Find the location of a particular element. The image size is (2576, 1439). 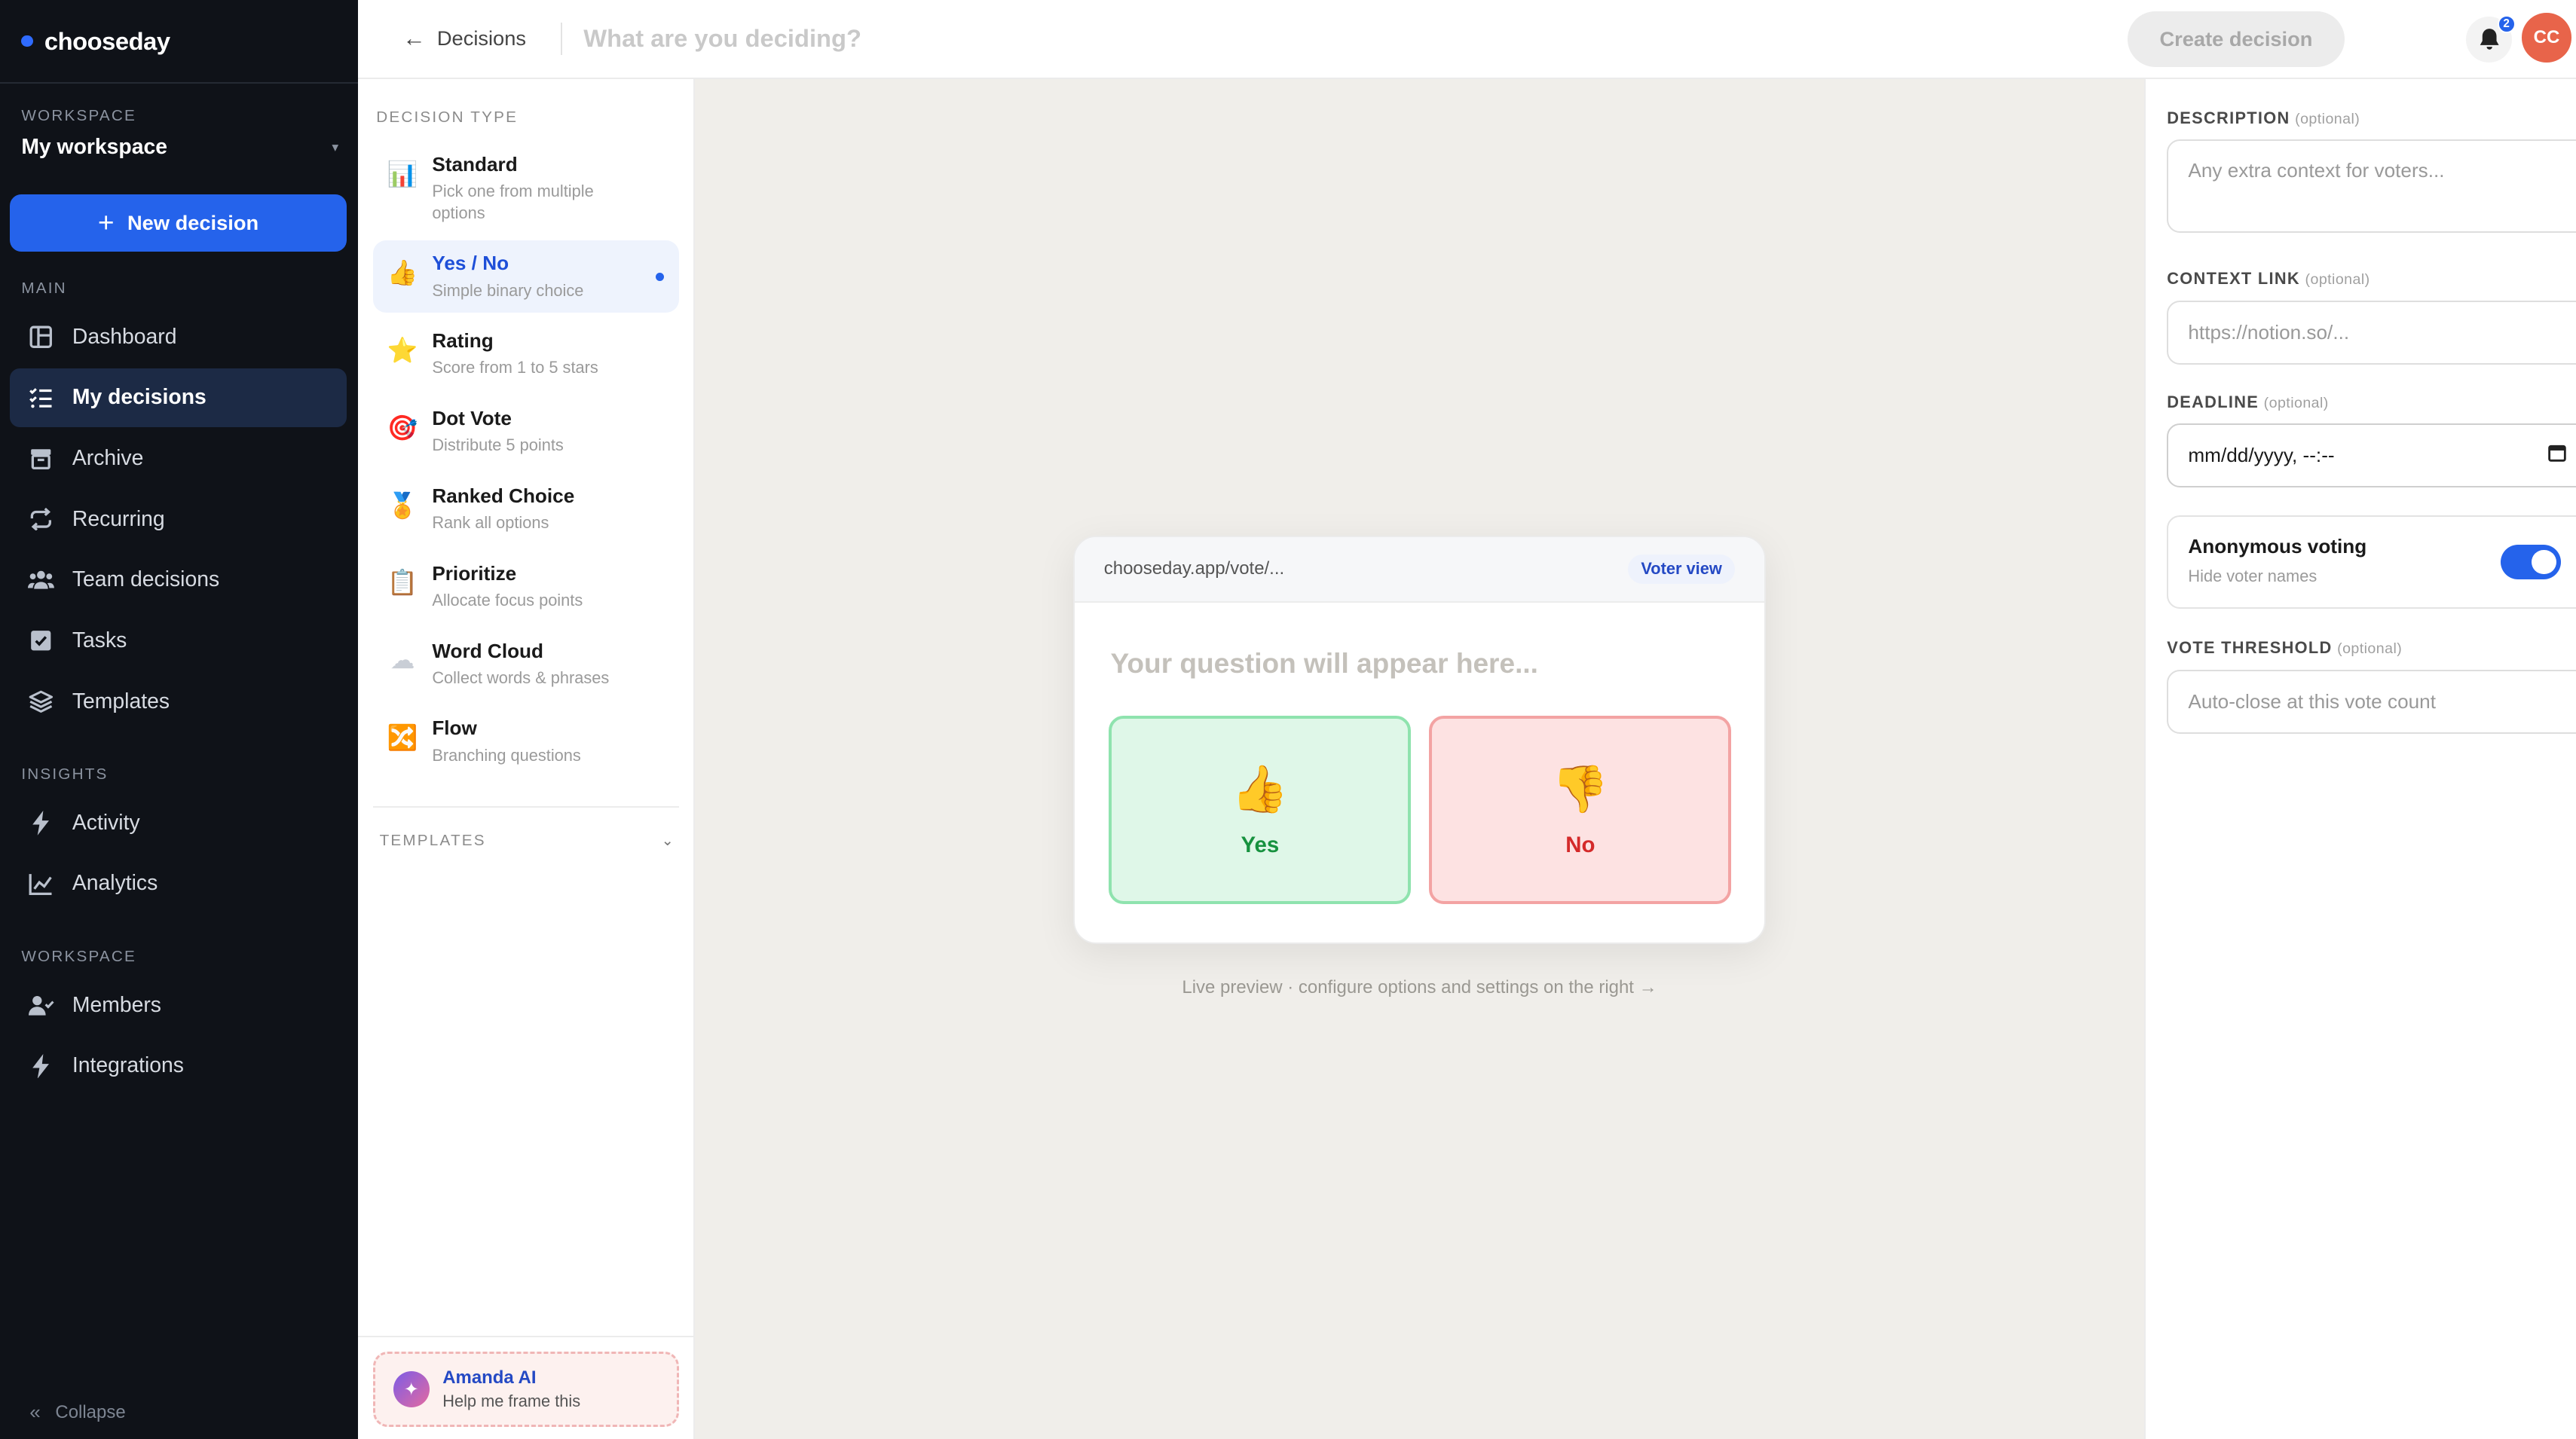

type-rating: ⭐ Rating Score from 1 to 5 stars is located at coordinates (526, 354).